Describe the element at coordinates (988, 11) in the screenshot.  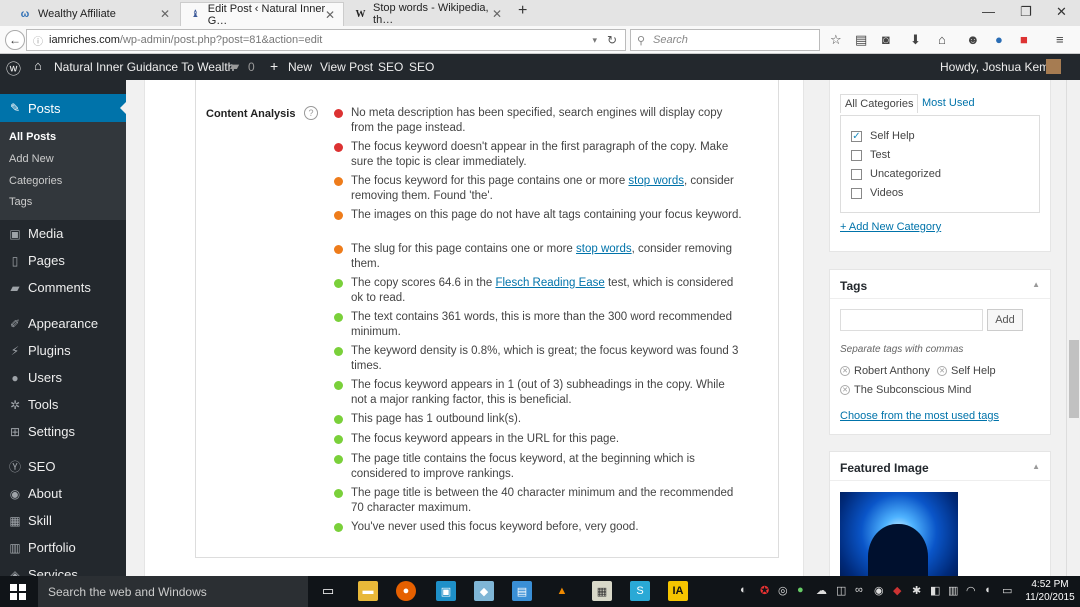
I see `minimize-button: —` at that location.